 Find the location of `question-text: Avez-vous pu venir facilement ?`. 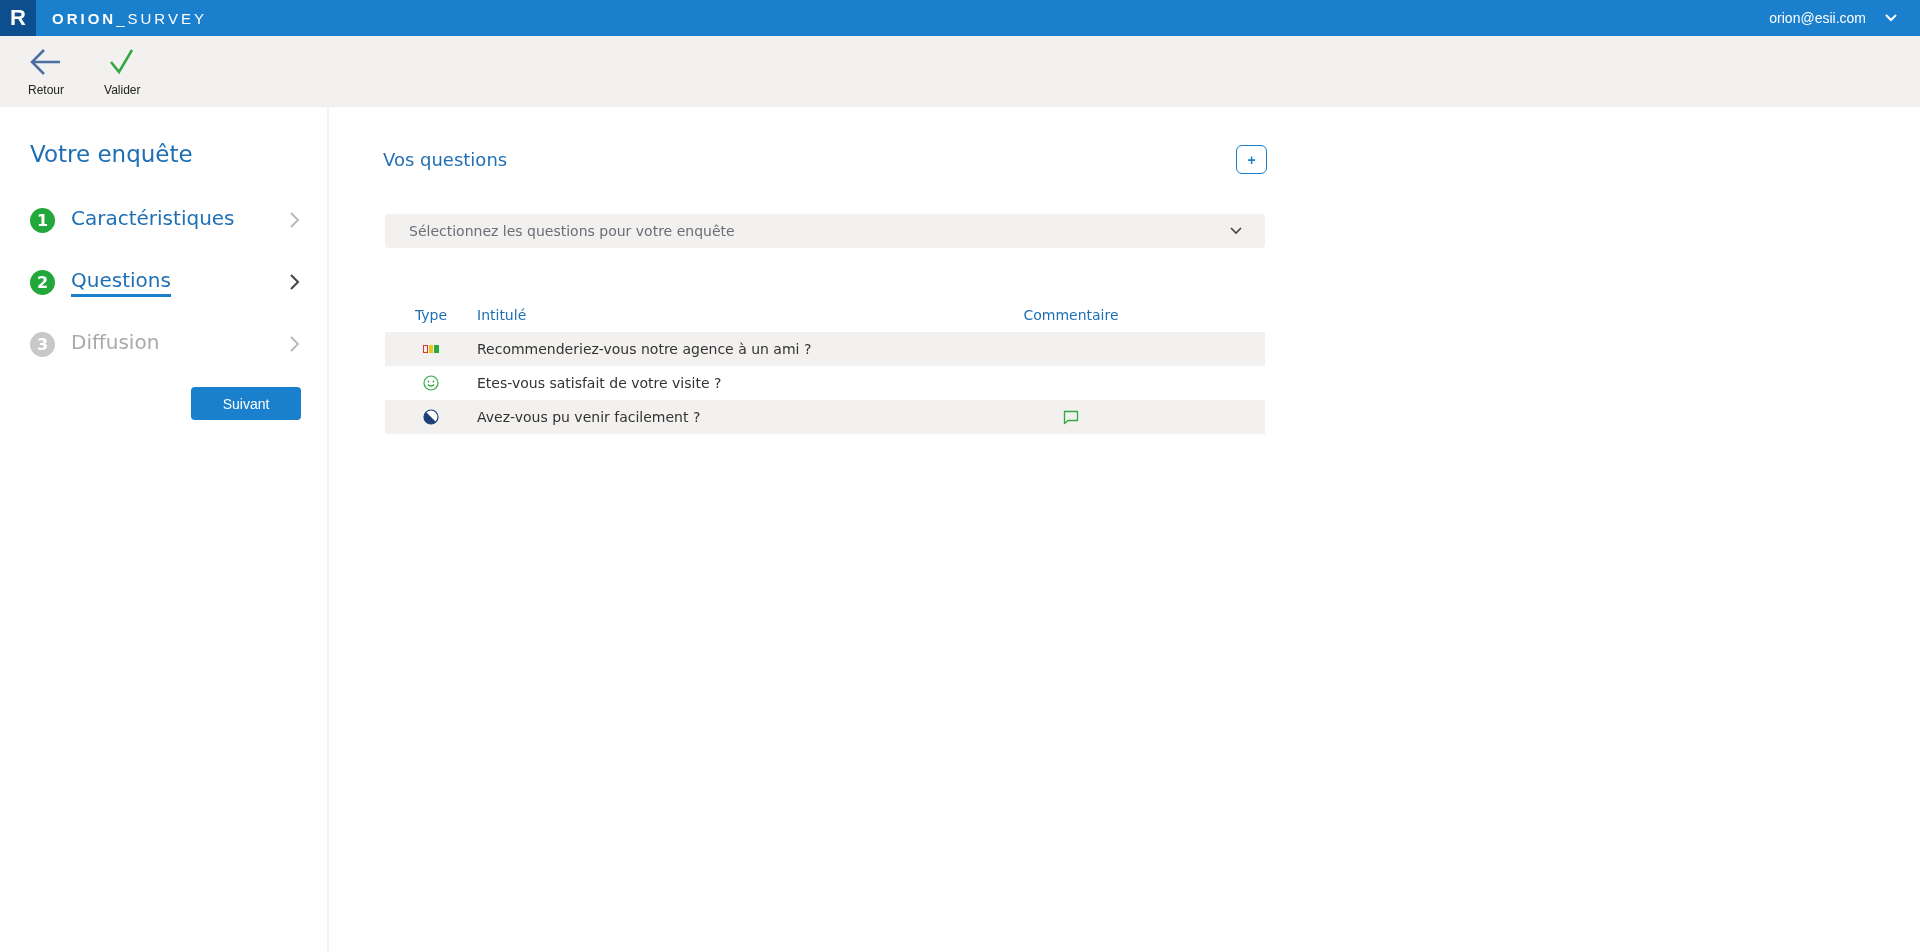

question-text: Avez-vous pu venir facilement ? is located at coordinates (589, 417).